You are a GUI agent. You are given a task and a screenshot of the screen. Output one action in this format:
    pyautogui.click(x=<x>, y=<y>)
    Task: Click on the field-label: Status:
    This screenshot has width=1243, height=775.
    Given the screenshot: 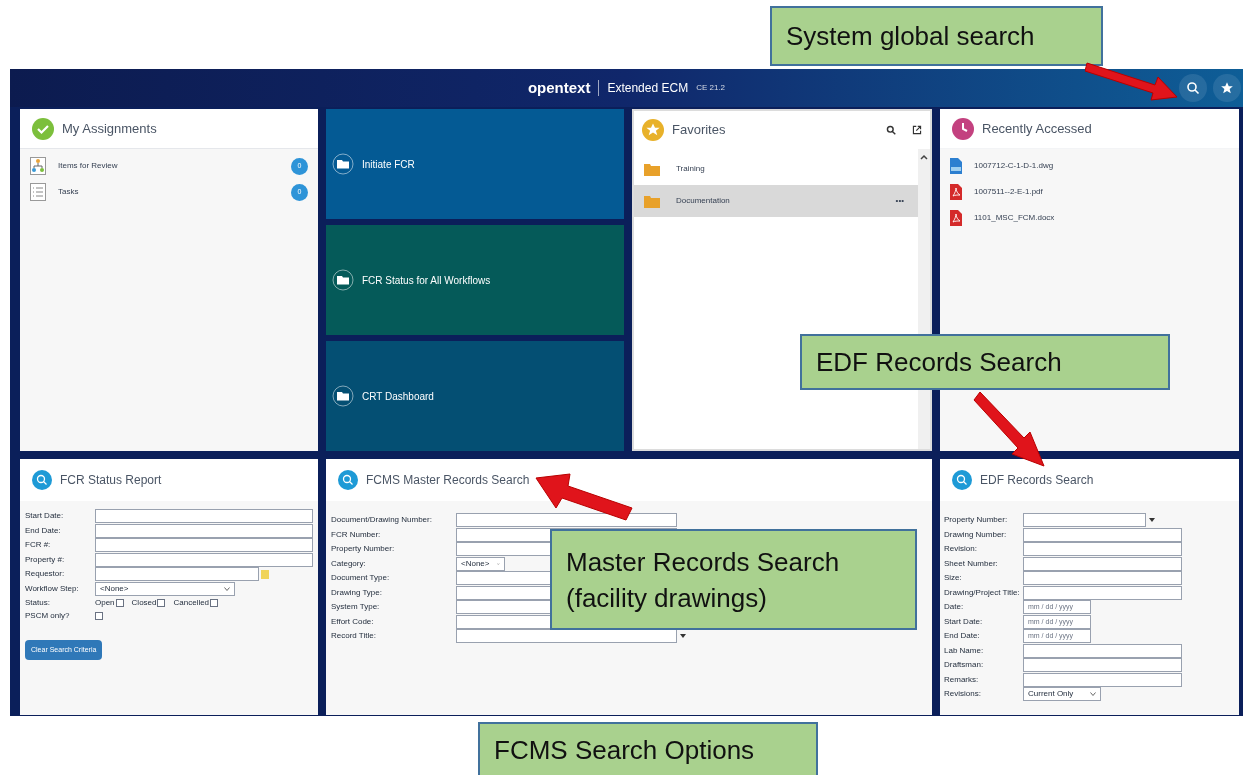 What is the action you would take?
    pyautogui.click(x=38, y=602)
    